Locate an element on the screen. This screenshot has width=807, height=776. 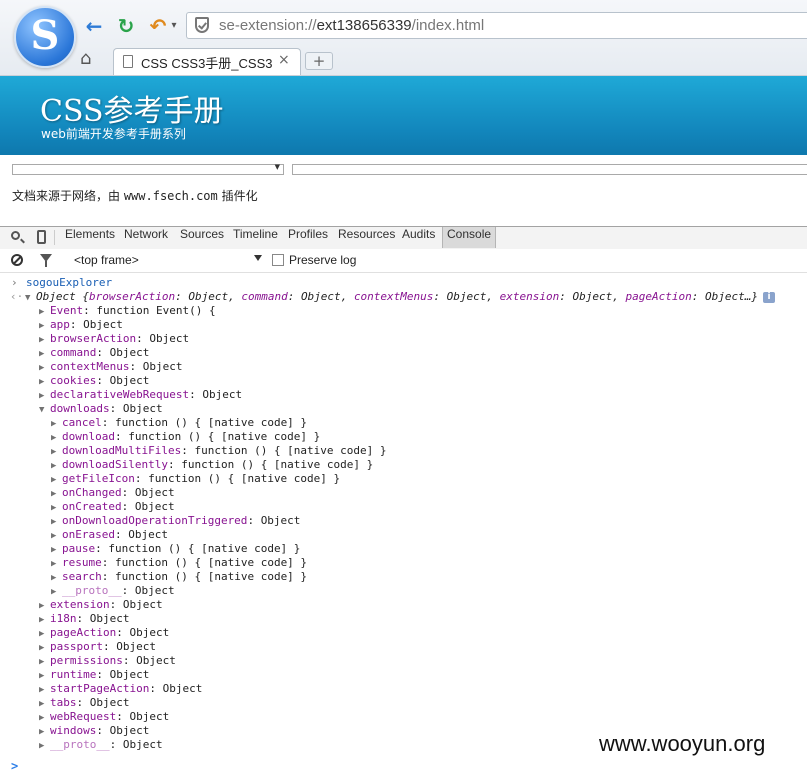
tree-row: ▶ extension: Object is located at coordinates (101, 605).